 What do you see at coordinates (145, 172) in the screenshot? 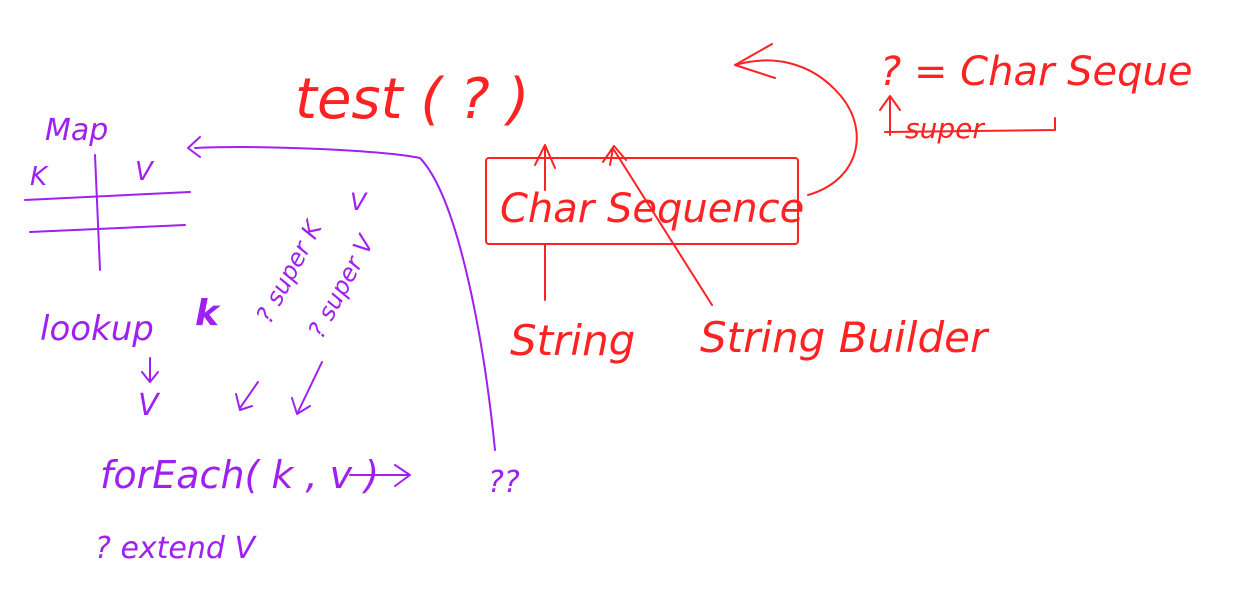
I see `map-value-header: V` at bounding box center [145, 172].